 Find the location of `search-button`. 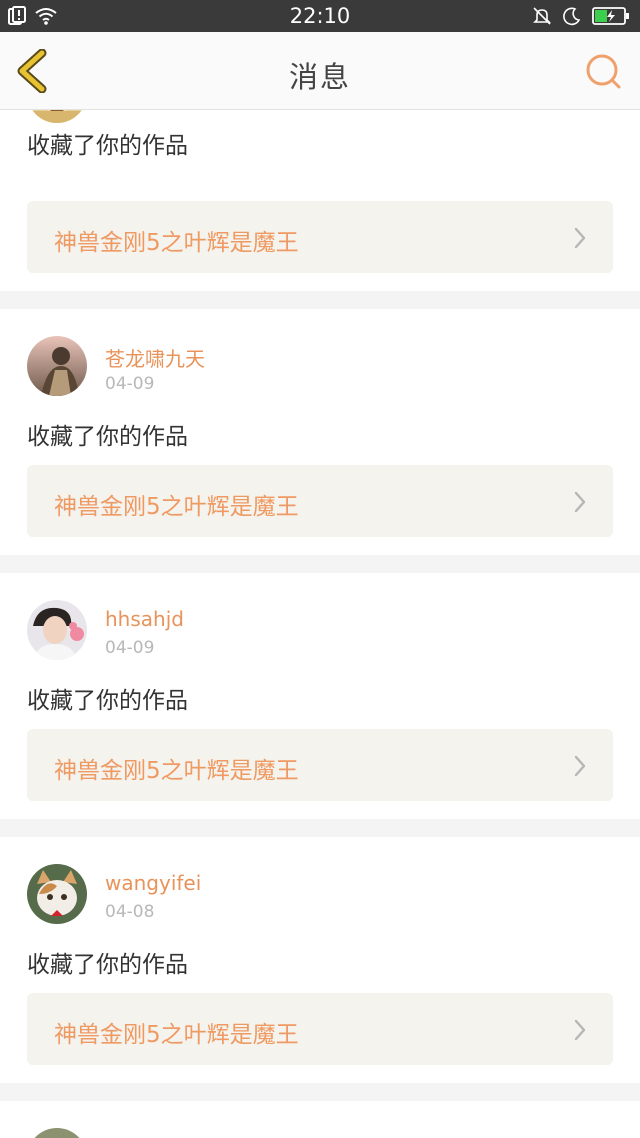

search-button is located at coordinates (604, 72).